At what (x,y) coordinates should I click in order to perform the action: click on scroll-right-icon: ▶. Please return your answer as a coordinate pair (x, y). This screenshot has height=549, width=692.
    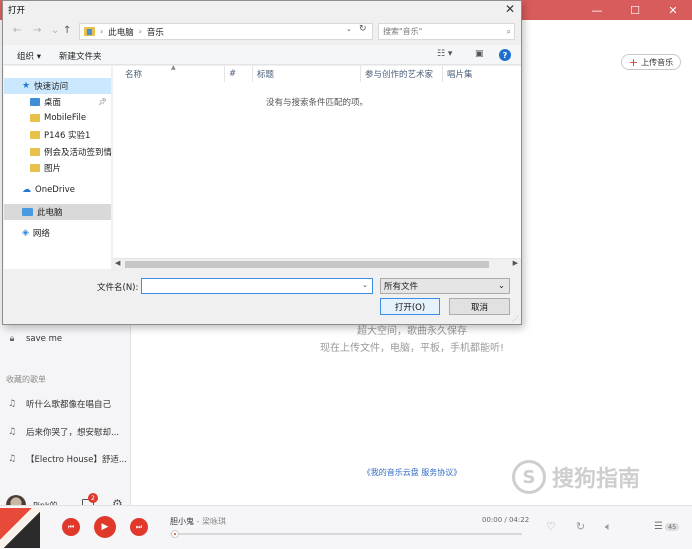
    Looking at the image, I should click on (515, 263).